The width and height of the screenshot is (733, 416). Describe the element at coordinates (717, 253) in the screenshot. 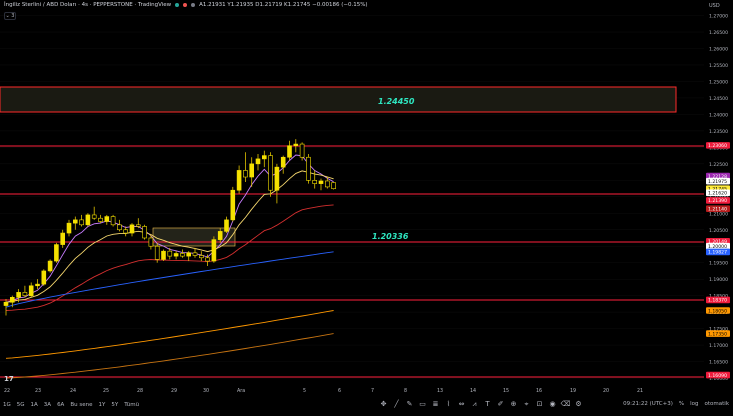

I see `price-badge-label: 1.19827` at that location.